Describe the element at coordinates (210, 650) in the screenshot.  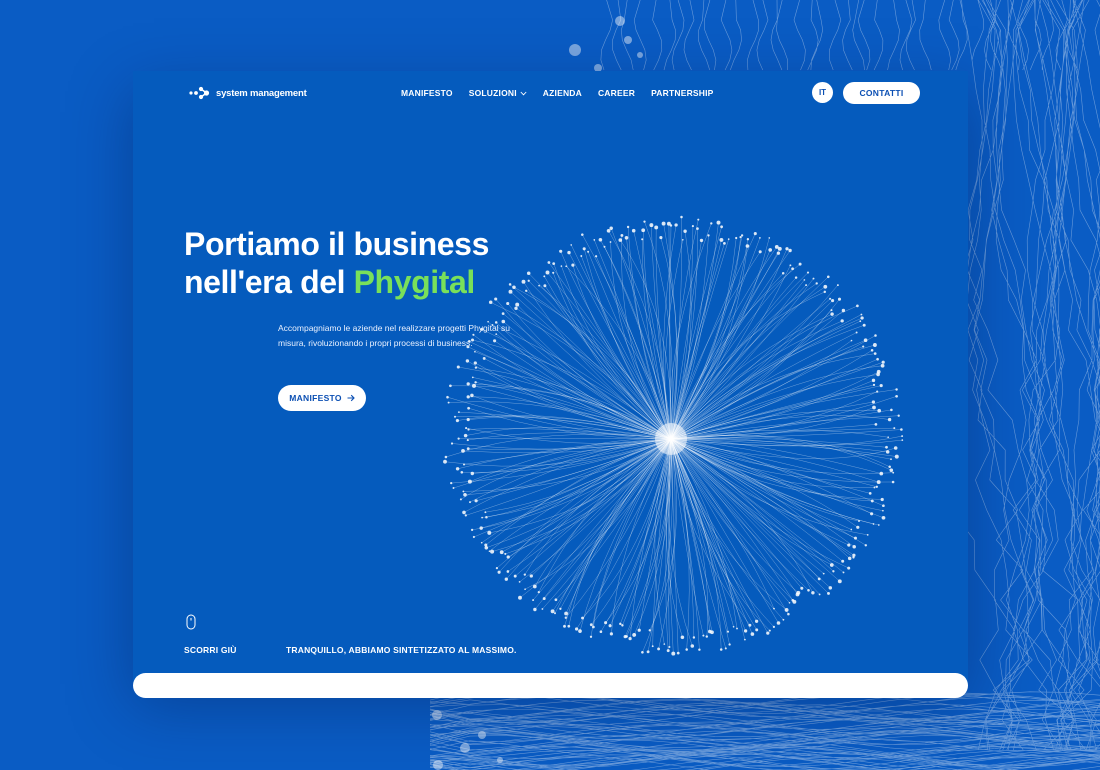
I see `scroll-down-label: SCORRI GIÙ` at that location.